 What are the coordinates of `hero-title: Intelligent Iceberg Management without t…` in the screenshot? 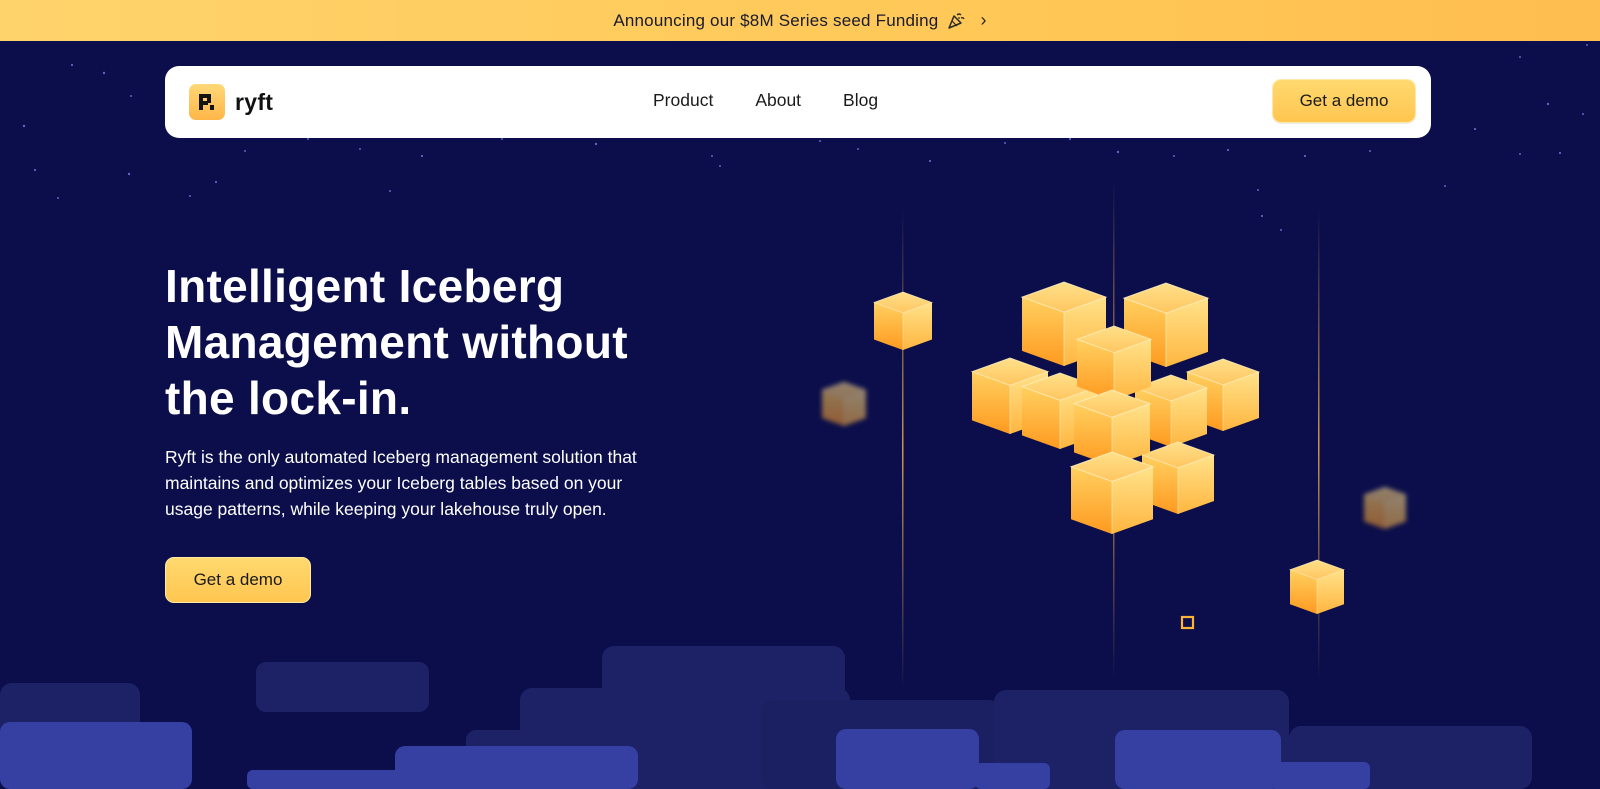 It's located at (445, 342).